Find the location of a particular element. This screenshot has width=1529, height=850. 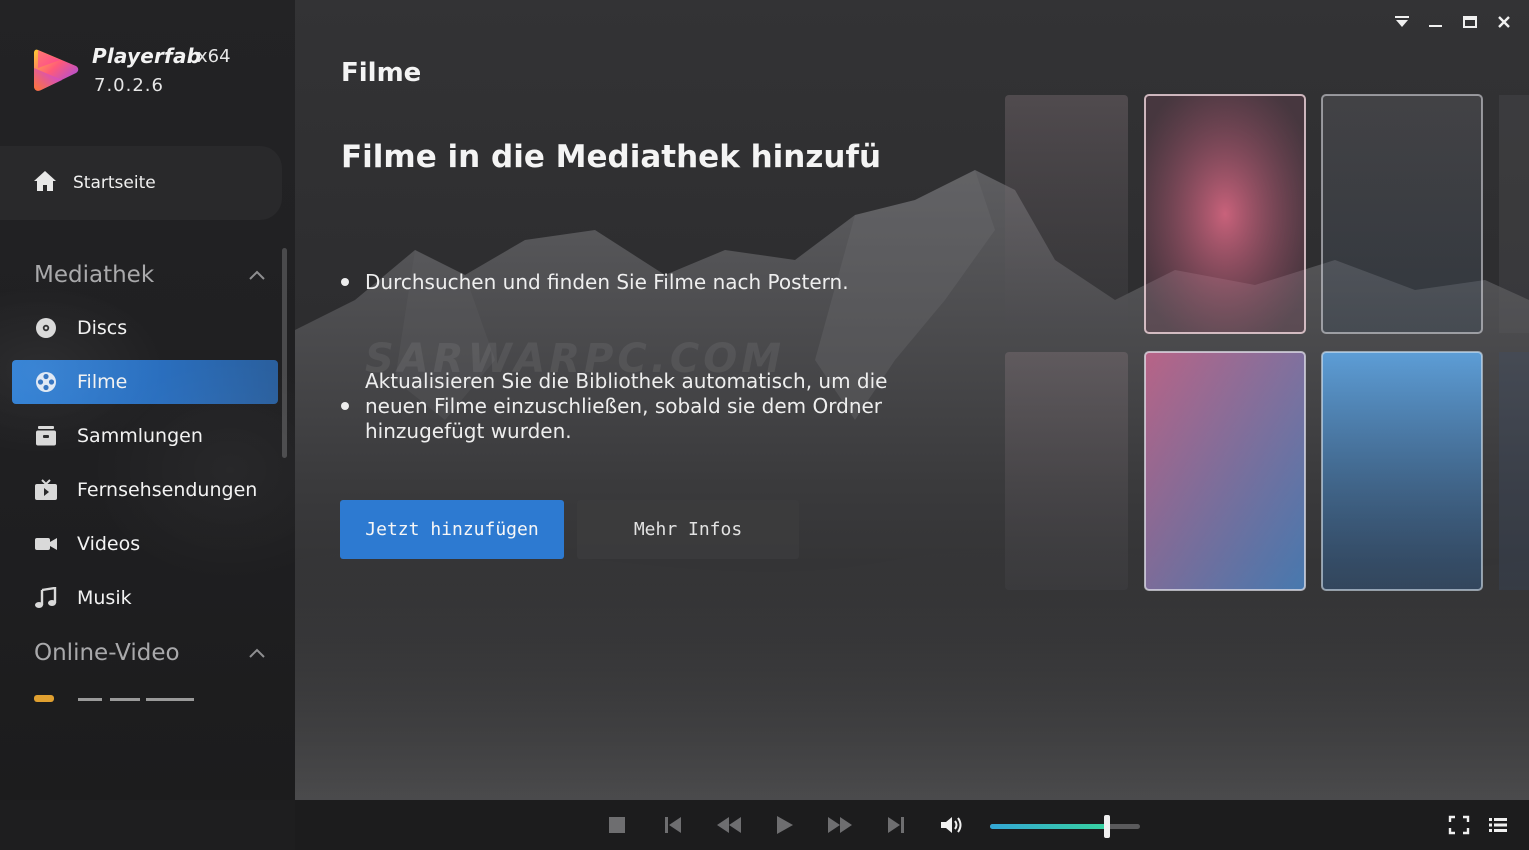

sidebar-scrollbar is located at coordinates (284, 353).